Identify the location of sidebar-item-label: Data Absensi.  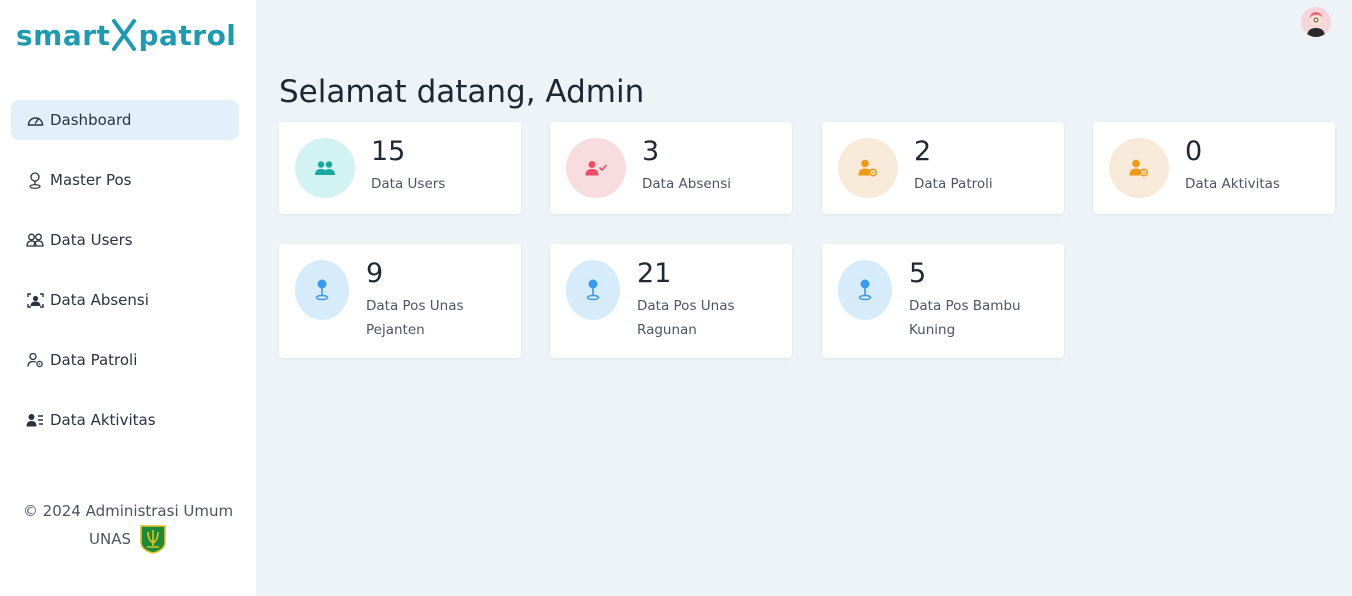
(99, 300).